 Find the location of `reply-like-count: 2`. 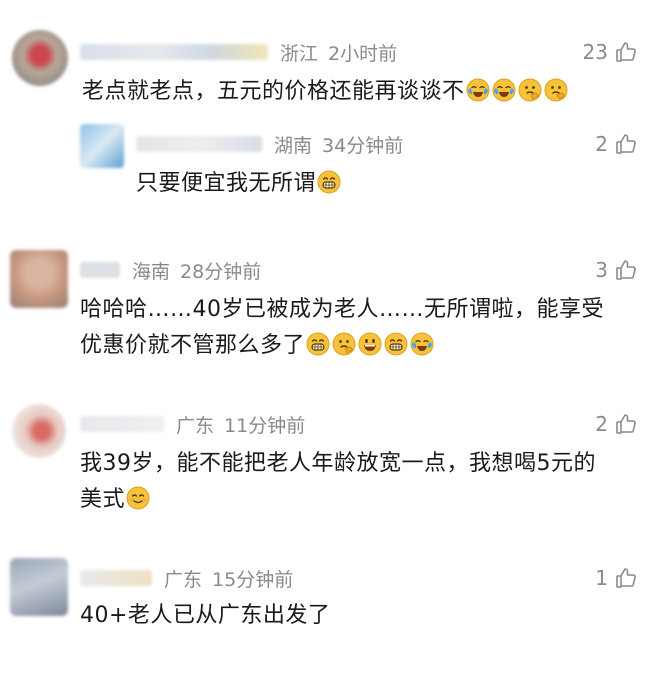

reply-like-count: 2 is located at coordinates (601, 144).